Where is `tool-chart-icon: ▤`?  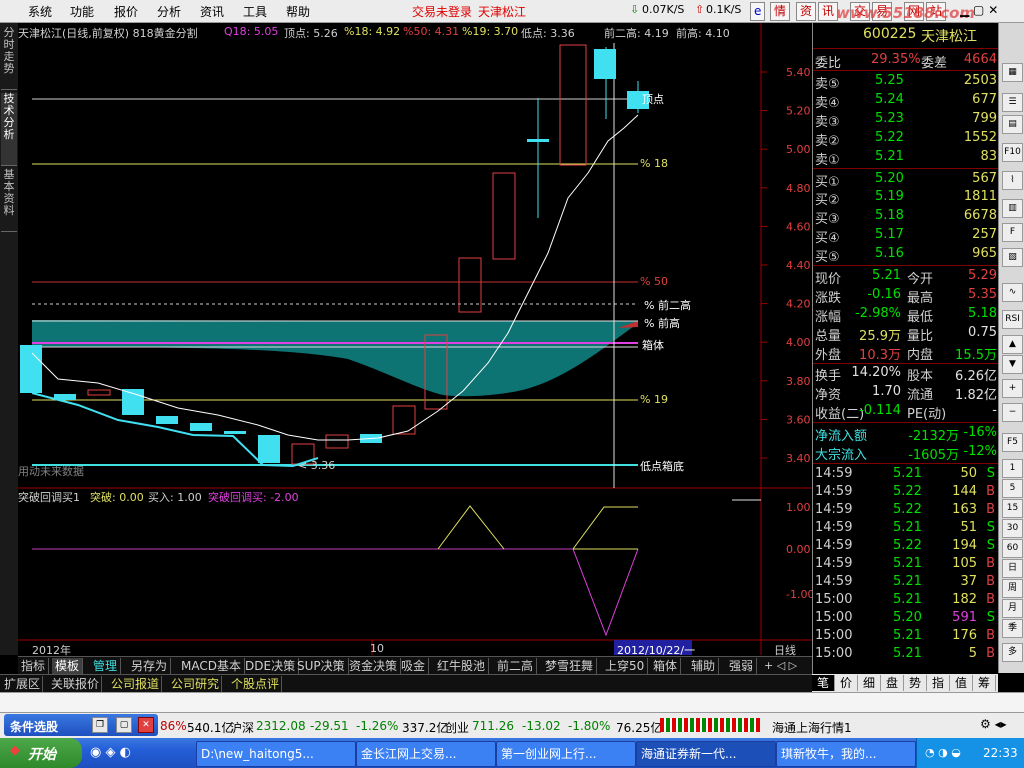 tool-chart-icon: ▤ is located at coordinates (1012, 124).